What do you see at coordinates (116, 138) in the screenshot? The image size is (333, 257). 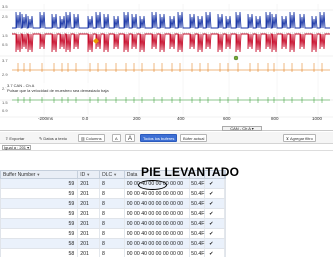 I see `font-decrease-button: A` at bounding box center [116, 138].